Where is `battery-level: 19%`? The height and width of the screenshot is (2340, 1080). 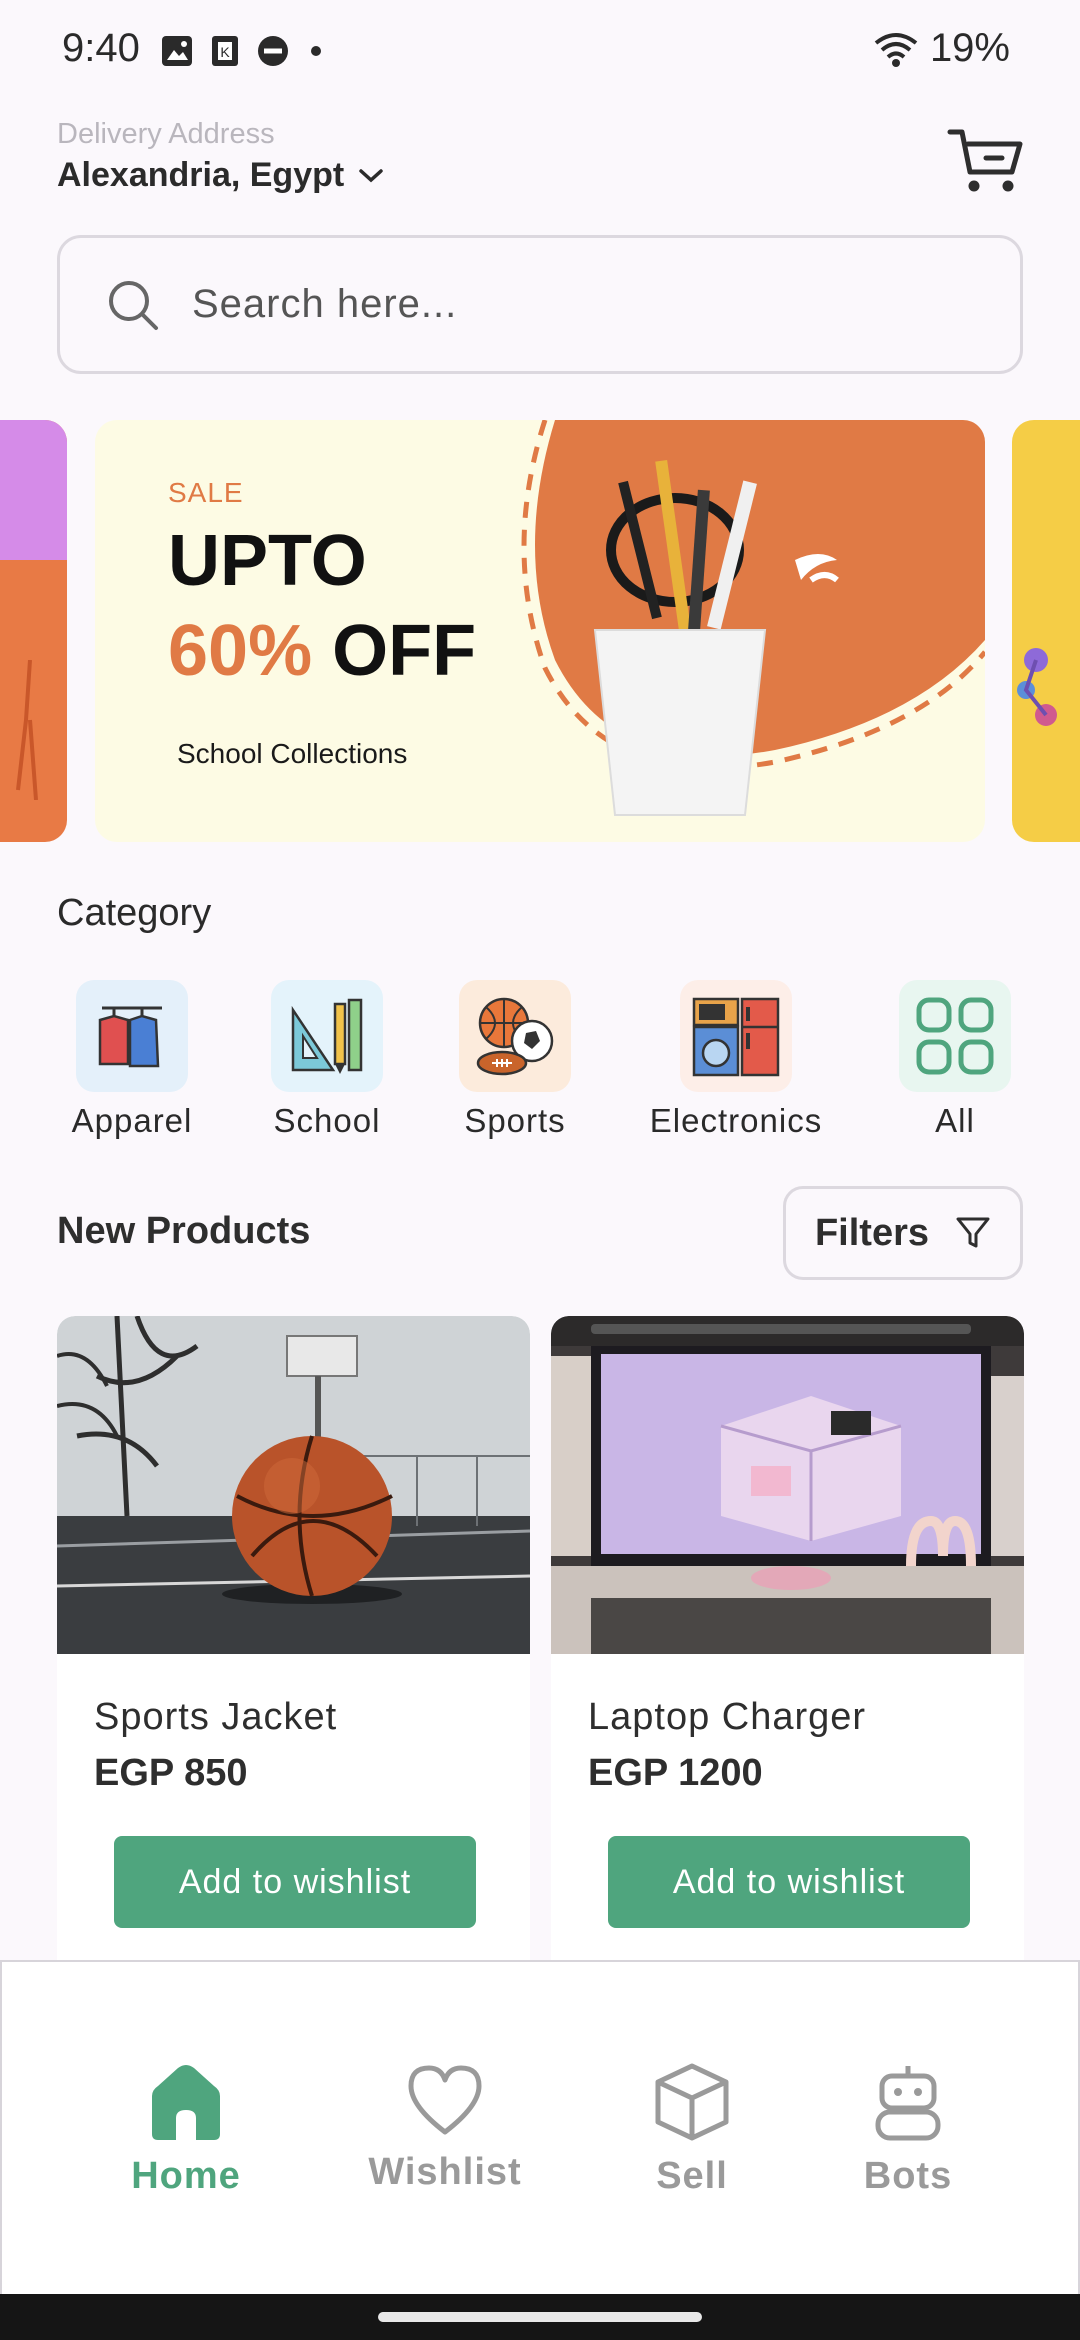 battery-level: 19% is located at coordinates (969, 48).